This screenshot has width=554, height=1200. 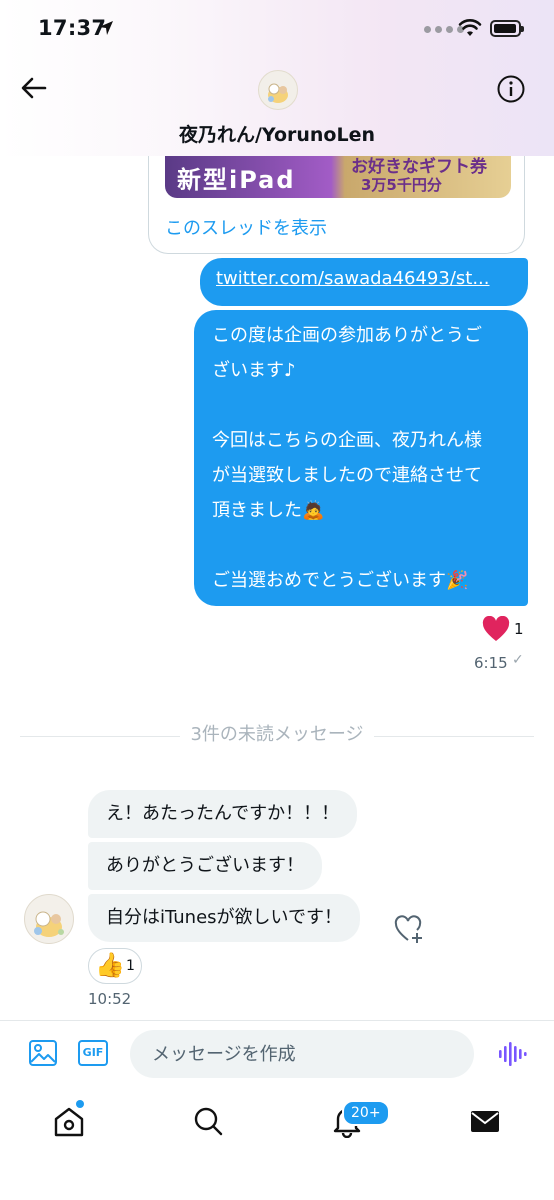 What do you see at coordinates (401, 185) in the screenshot?
I see `card-image-amount-text: 3万5千円分` at bounding box center [401, 185].